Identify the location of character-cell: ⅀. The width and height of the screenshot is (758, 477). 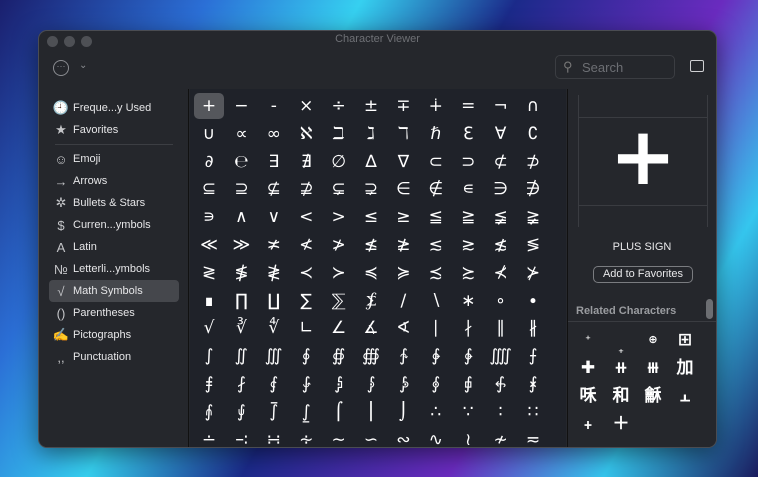
(339, 301).